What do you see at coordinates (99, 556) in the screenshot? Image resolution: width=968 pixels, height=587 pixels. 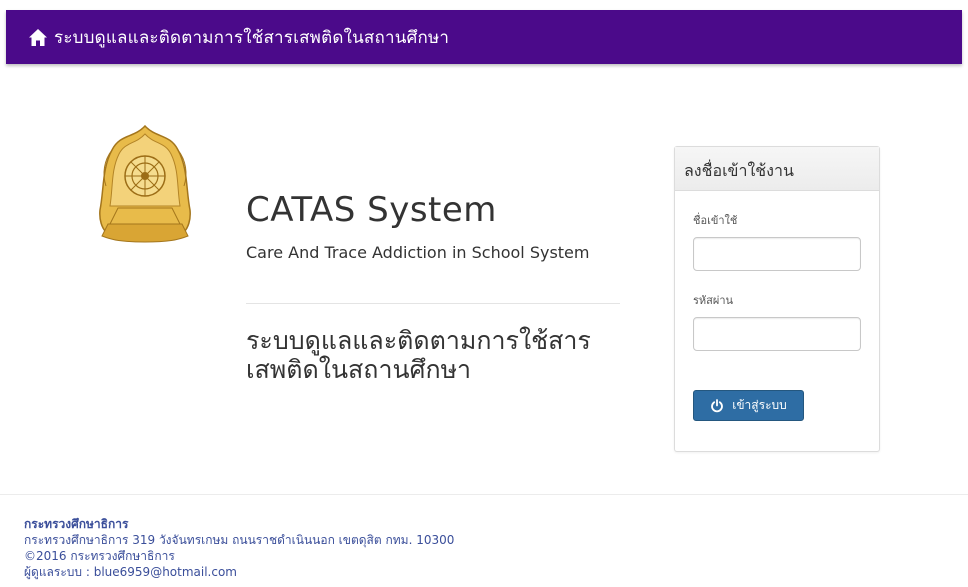 I see `footer-copyright: ©2016 กระทรวงศึกษาธิการ` at bounding box center [99, 556].